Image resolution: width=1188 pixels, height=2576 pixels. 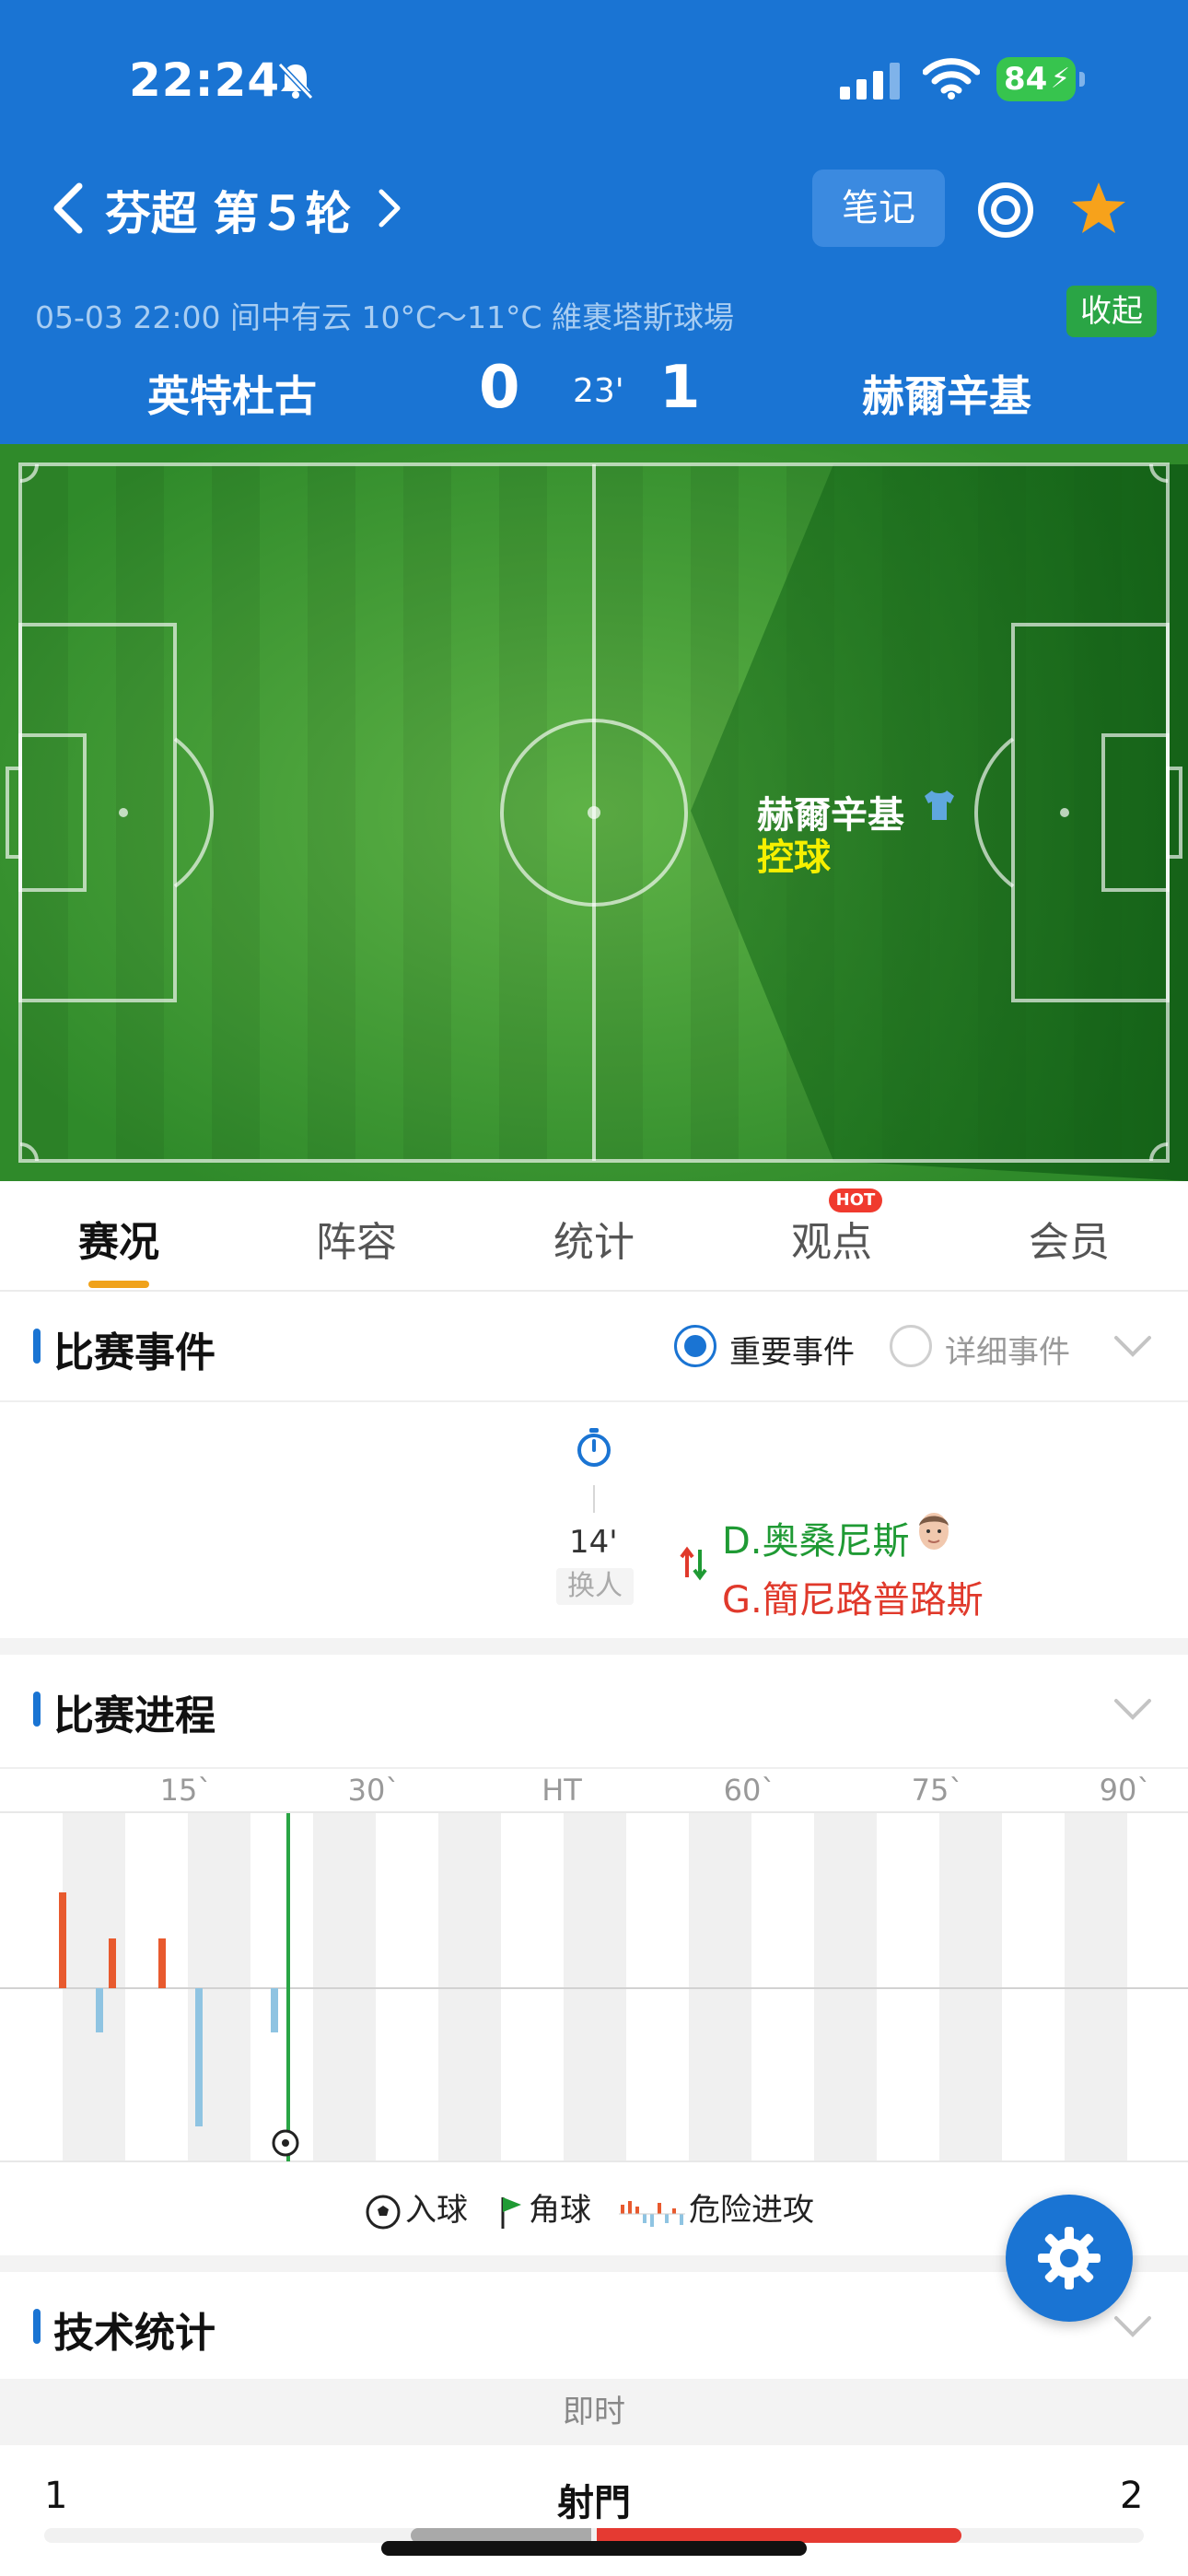 What do you see at coordinates (751, 2210) in the screenshot?
I see `legend-danger-label: 危险进攻` at bounding box center [751, 2210].